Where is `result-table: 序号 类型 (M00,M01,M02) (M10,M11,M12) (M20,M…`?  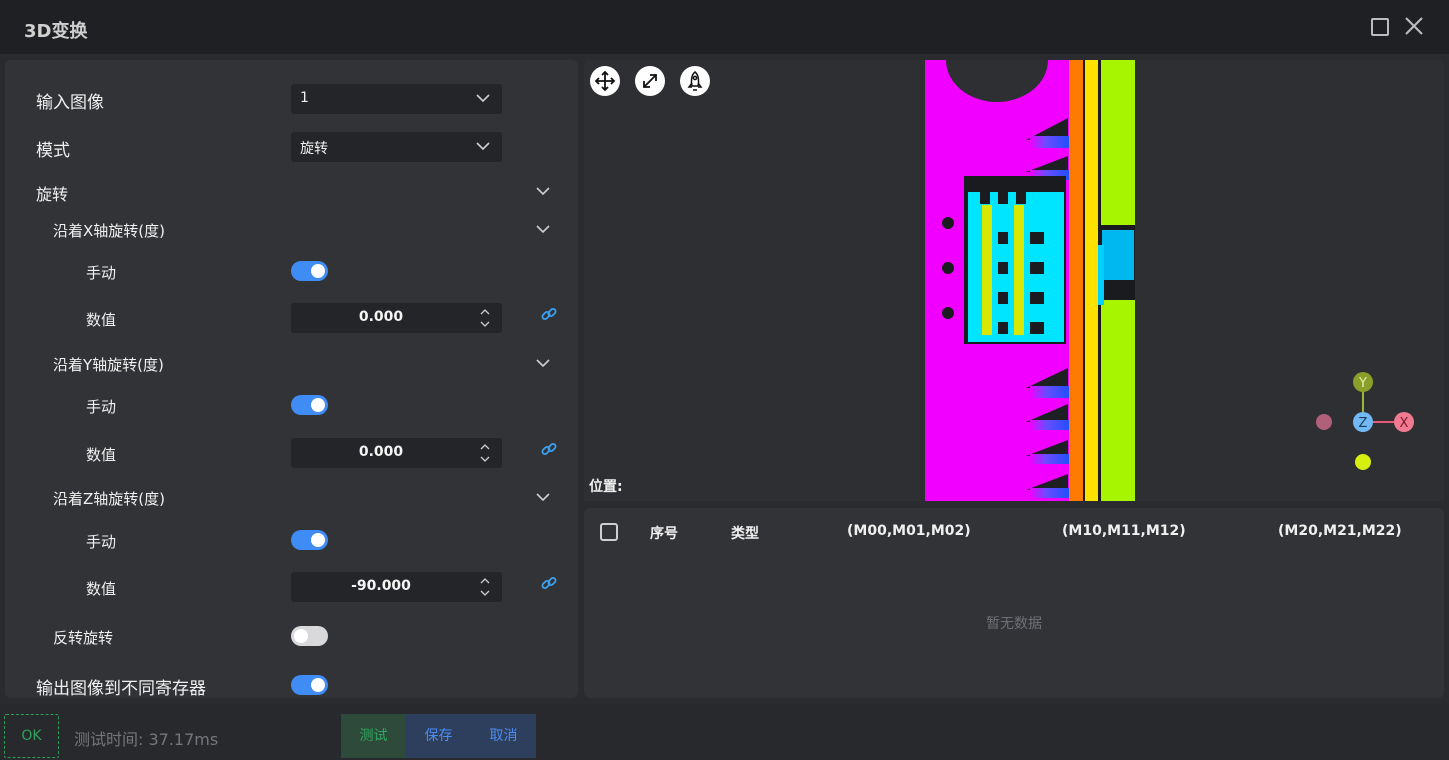 result-table: 序号 类型 (M00,M01,M02) (M10,M11,M12) (M20,M… is located at coordinates (1014, 603).